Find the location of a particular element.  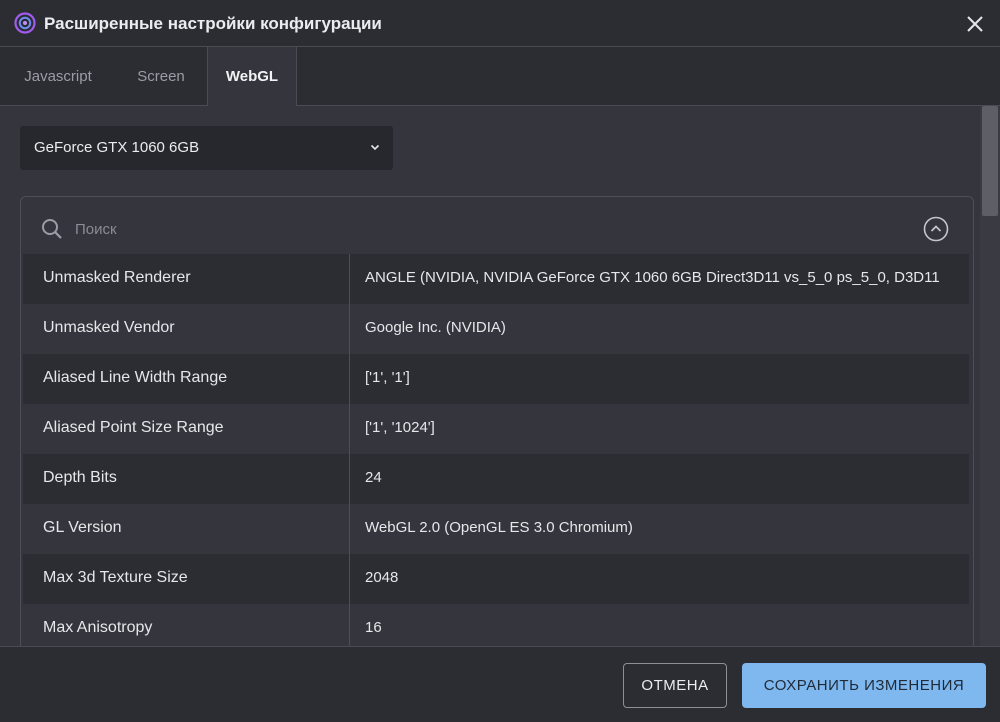

table-row: Aliased Line Width Range ['1', '1'] is located at coordinates (496, 379).